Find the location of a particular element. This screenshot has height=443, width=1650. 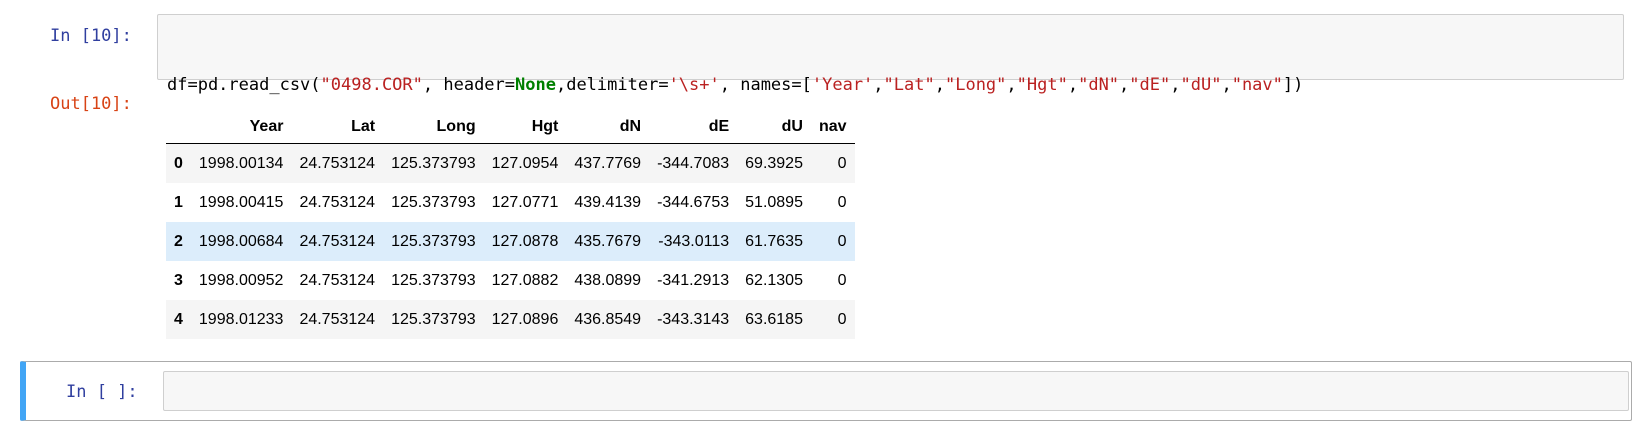

table-cell: 436.8549 is located at coordinates (608, 319).